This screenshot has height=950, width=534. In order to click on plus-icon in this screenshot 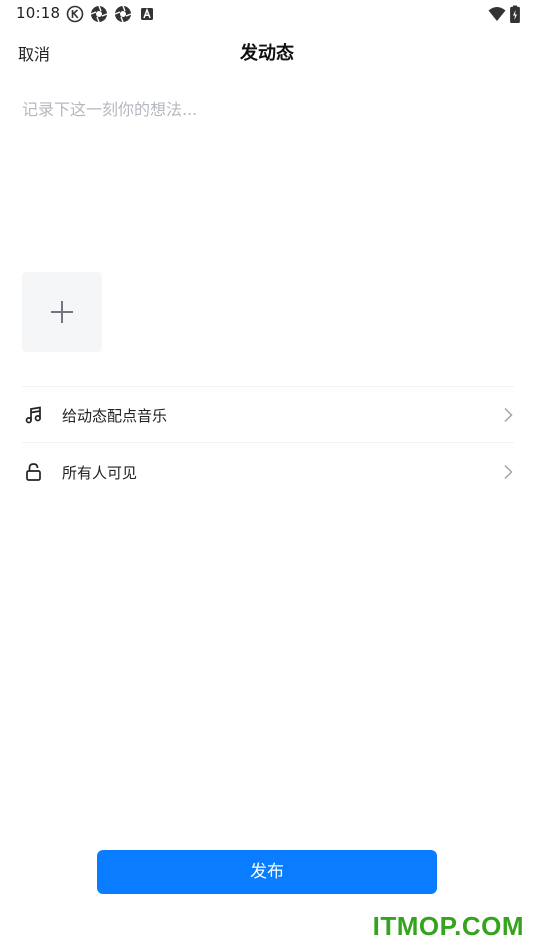, I will do `click(62, 312)`.